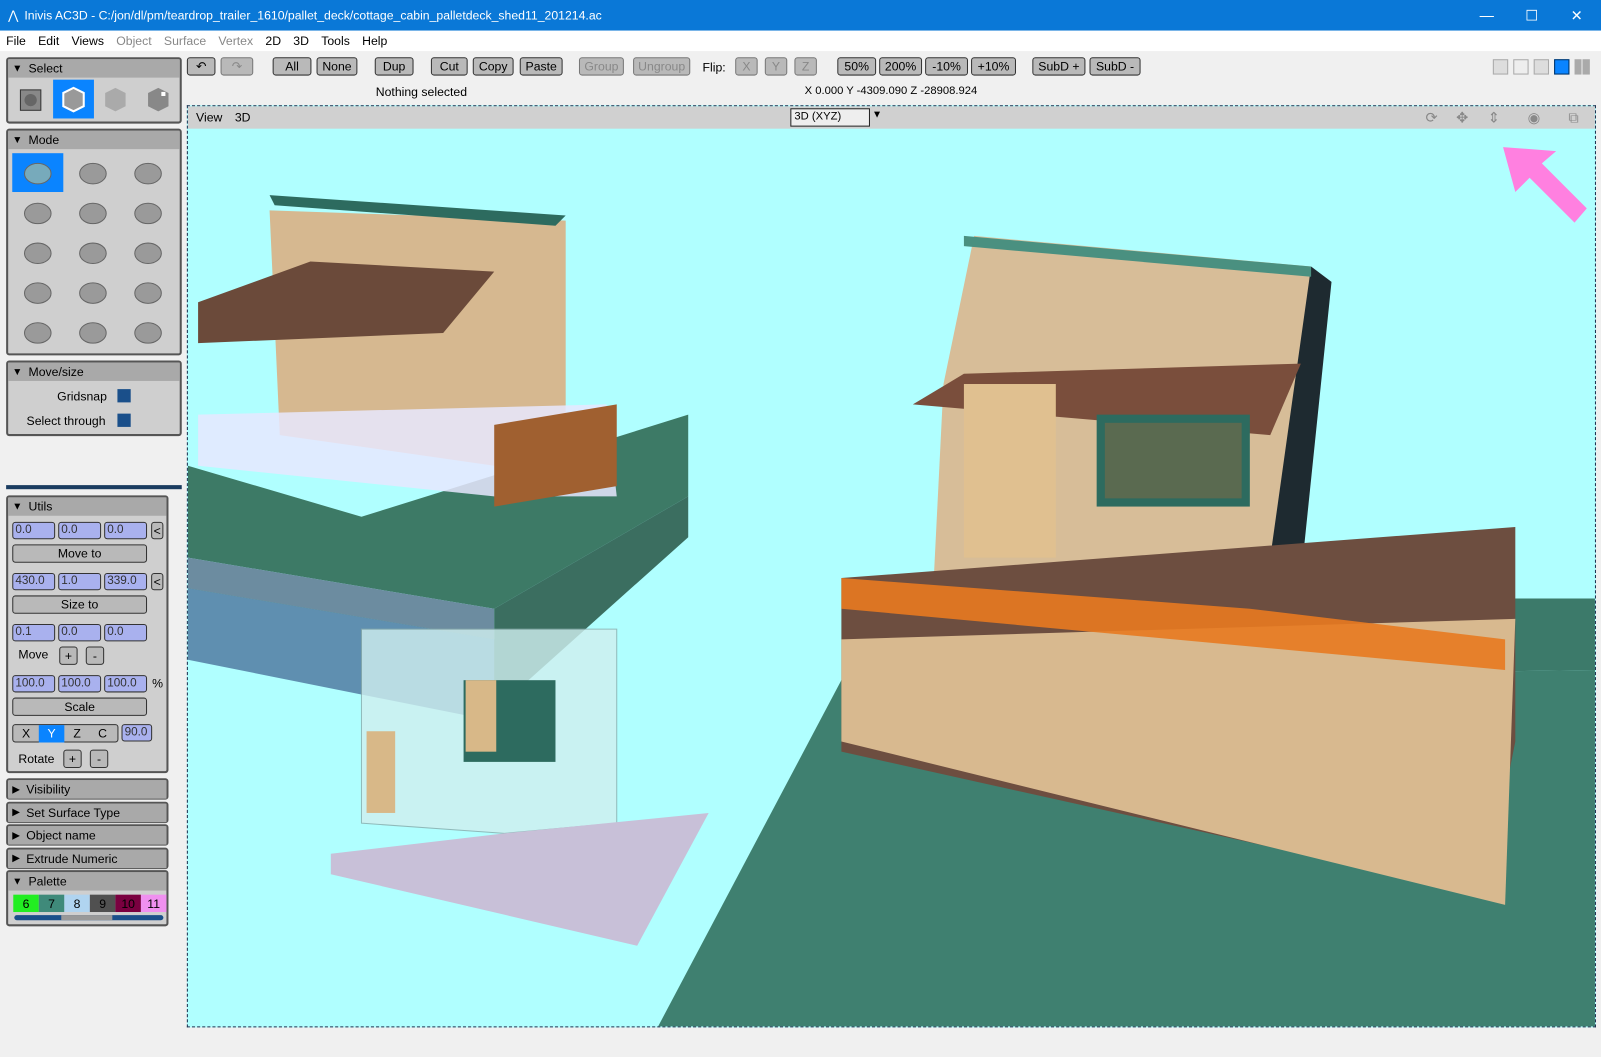 This screenshot has width=1601, height=1057. Describe the element at coordinates (92, 172) in the screenshot. I see `mode-rotate-icon` at that location.